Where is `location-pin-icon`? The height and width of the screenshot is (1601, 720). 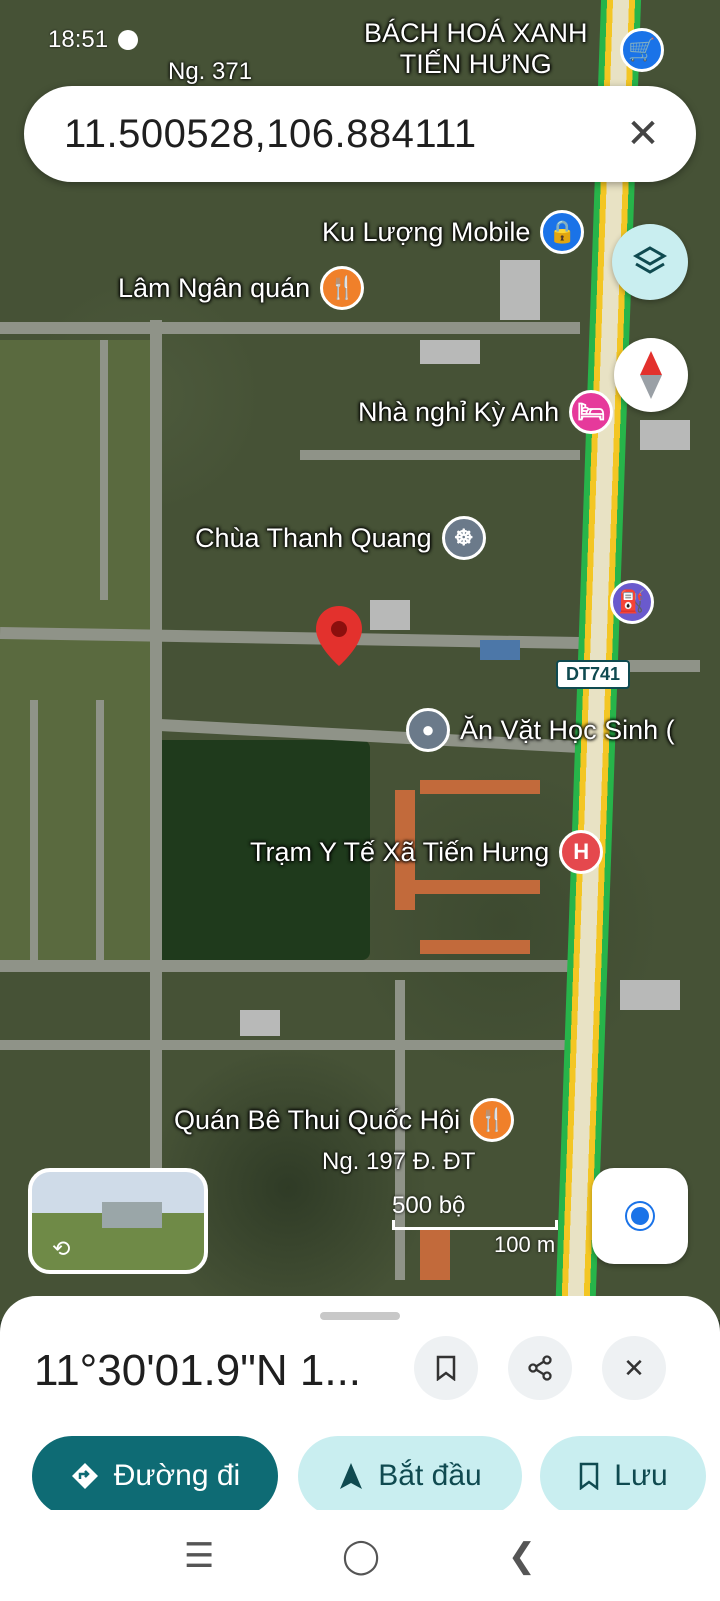
location-pin-icon is located at coordinates (339, 636).